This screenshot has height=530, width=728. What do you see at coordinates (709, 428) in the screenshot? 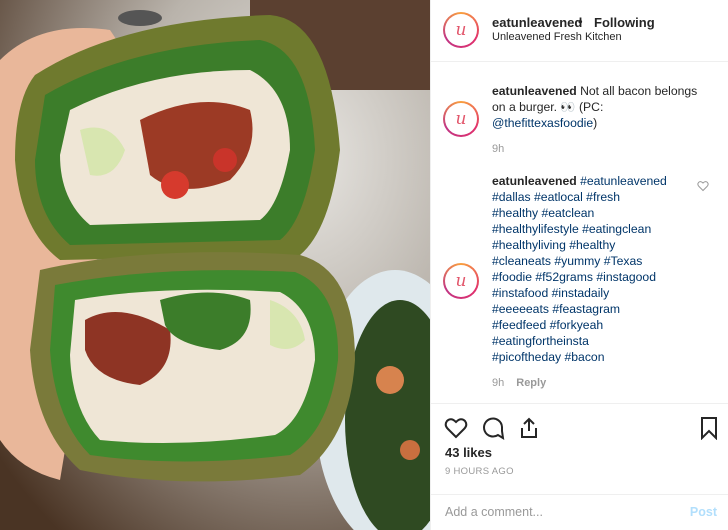
I see `bookmark-icon` at bounding box center [709, 428].